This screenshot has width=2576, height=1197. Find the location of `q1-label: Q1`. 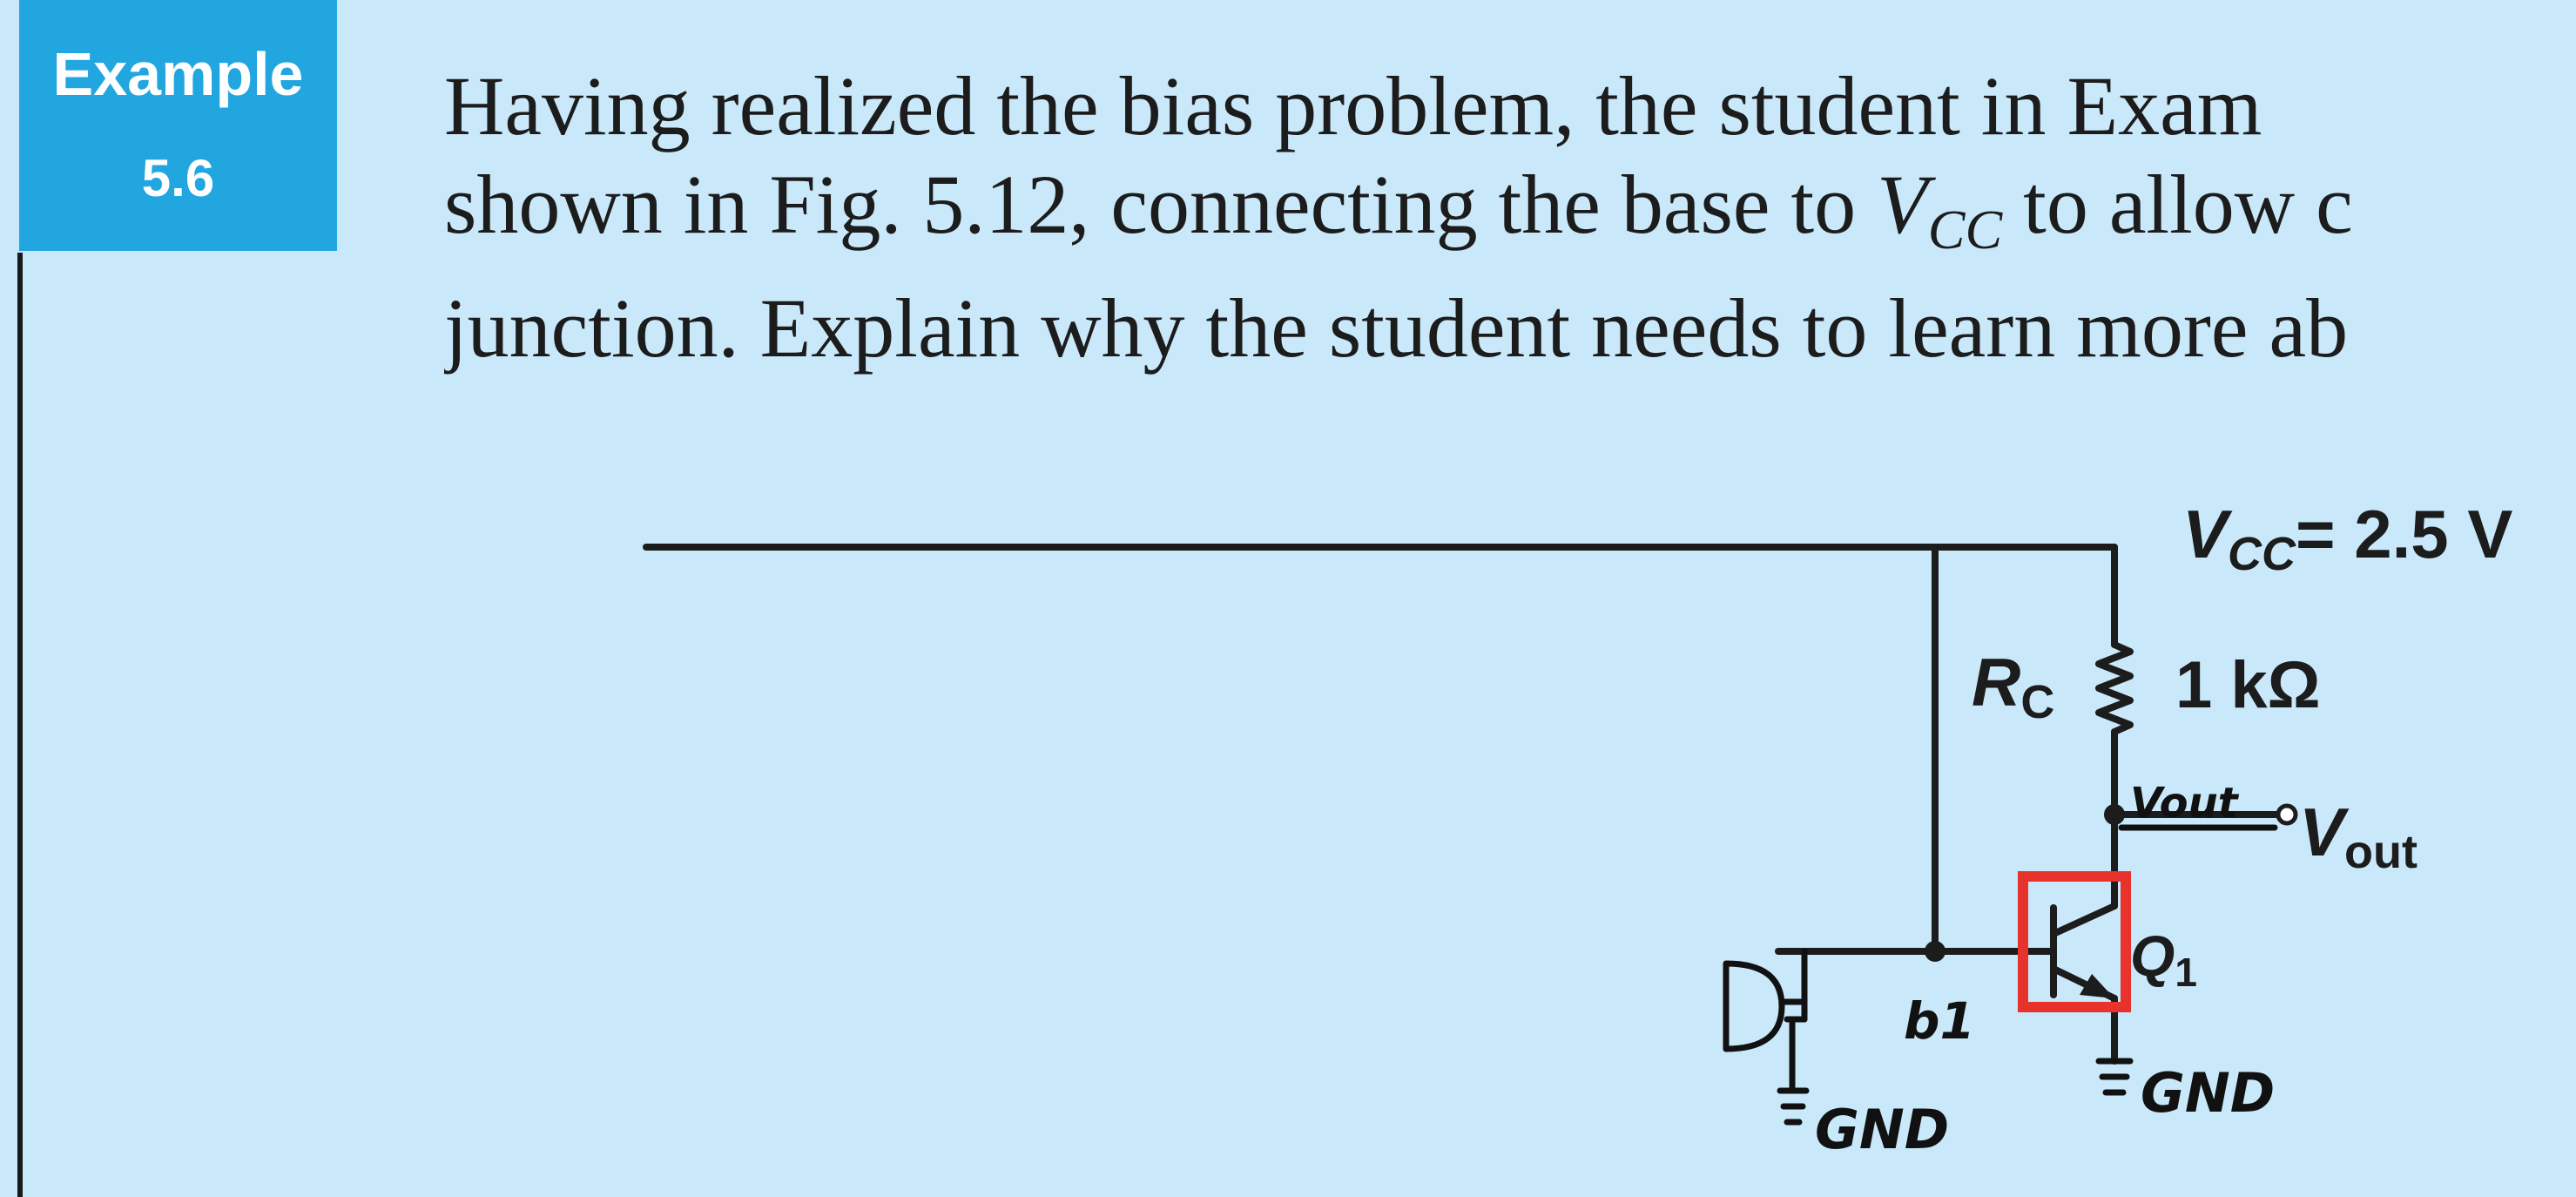

q1-label: Q1 is located at coordinates (2163, 959).